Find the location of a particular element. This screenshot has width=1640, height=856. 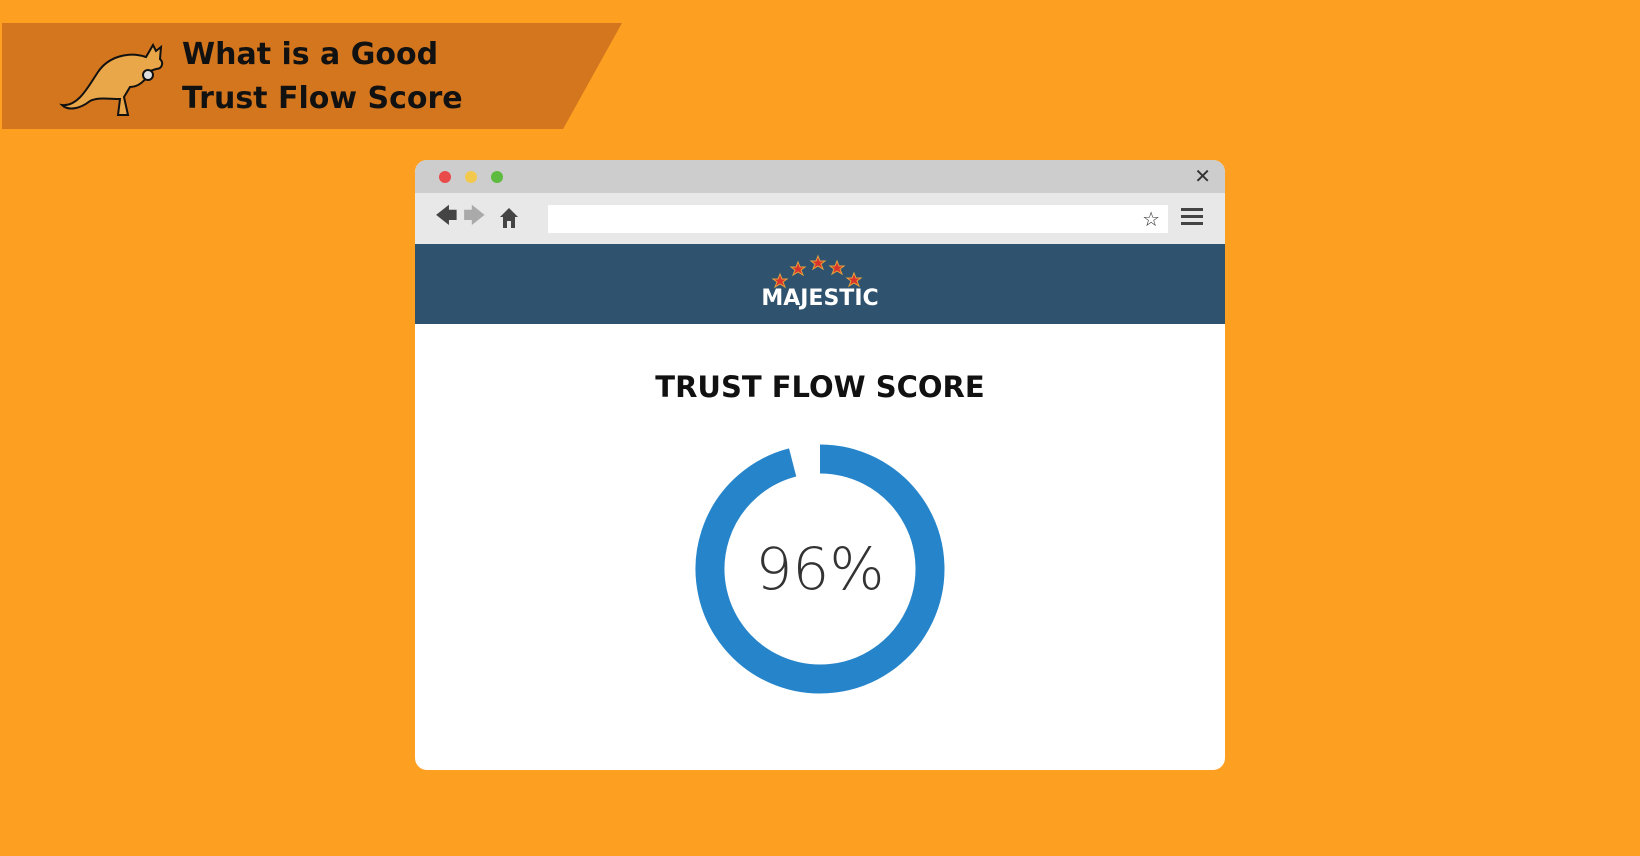

maximize-dot is located at coordinates (497, 177).